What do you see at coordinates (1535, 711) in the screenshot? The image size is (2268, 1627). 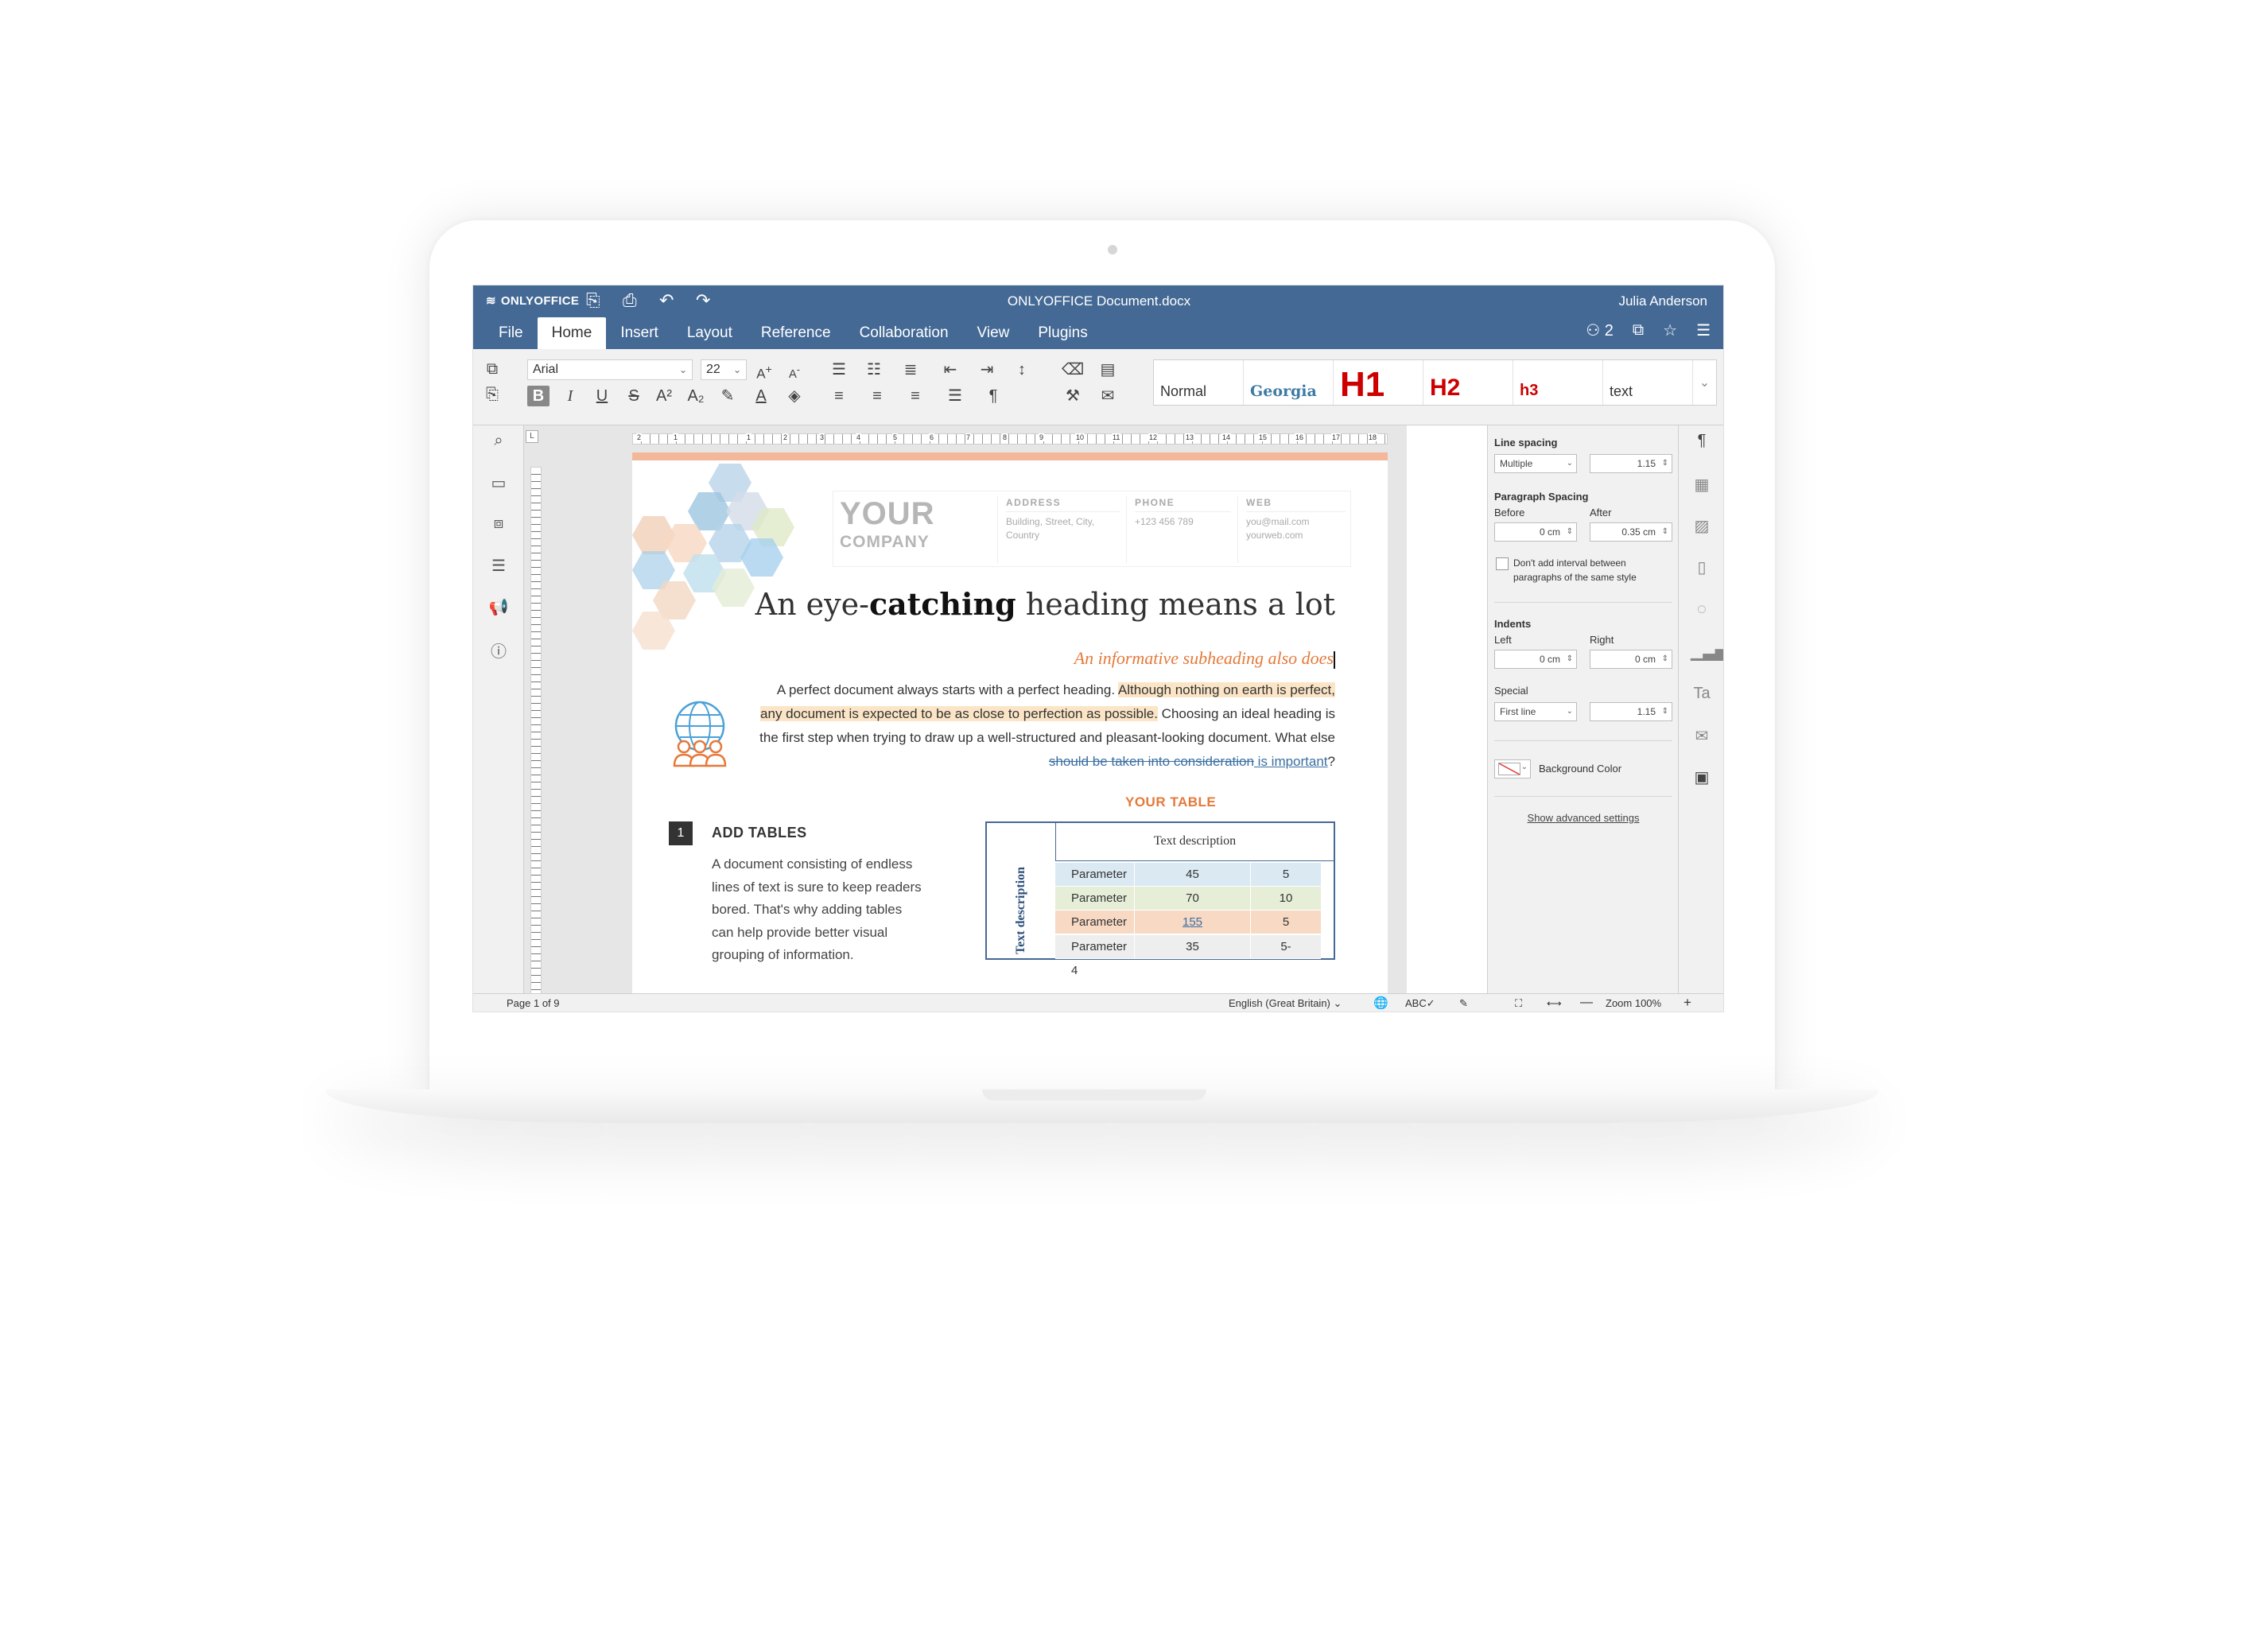 I see `special-indent-select: First line ⌄` at bounding box center [1535, 711].